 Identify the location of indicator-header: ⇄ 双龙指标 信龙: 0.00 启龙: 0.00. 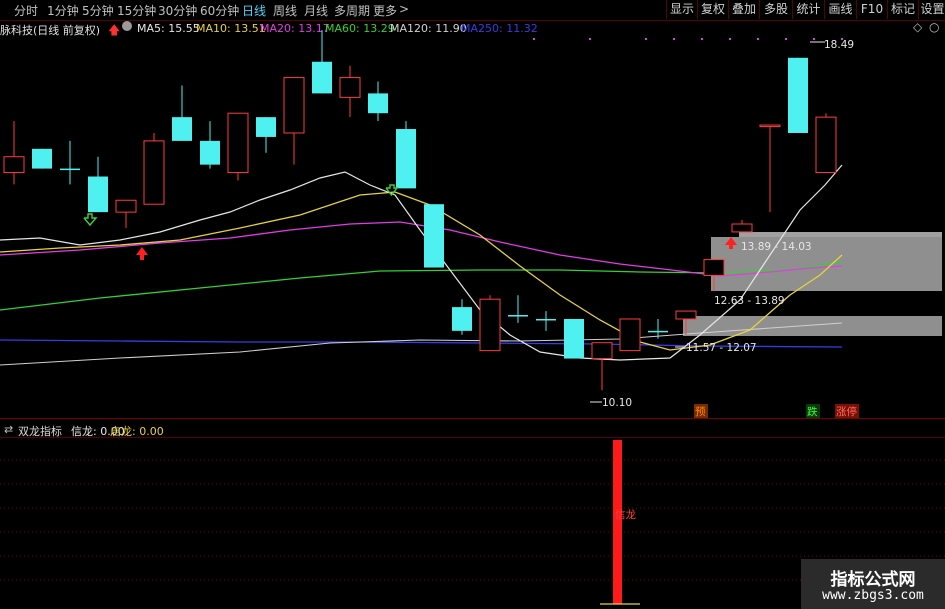
(472, 429).